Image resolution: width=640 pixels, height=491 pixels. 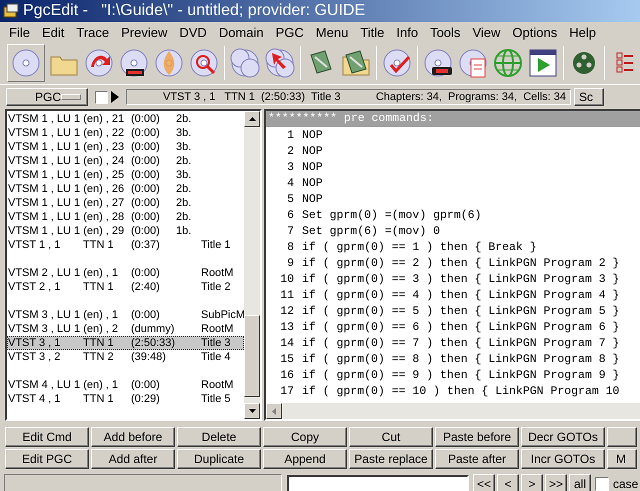 What do you see at coordinates (461, 327) in the screenshot?
I see `command-line: if ( gprm(0) == 6 ) then { LinkPGN Program 6 }` at bounding box center [461, 327].